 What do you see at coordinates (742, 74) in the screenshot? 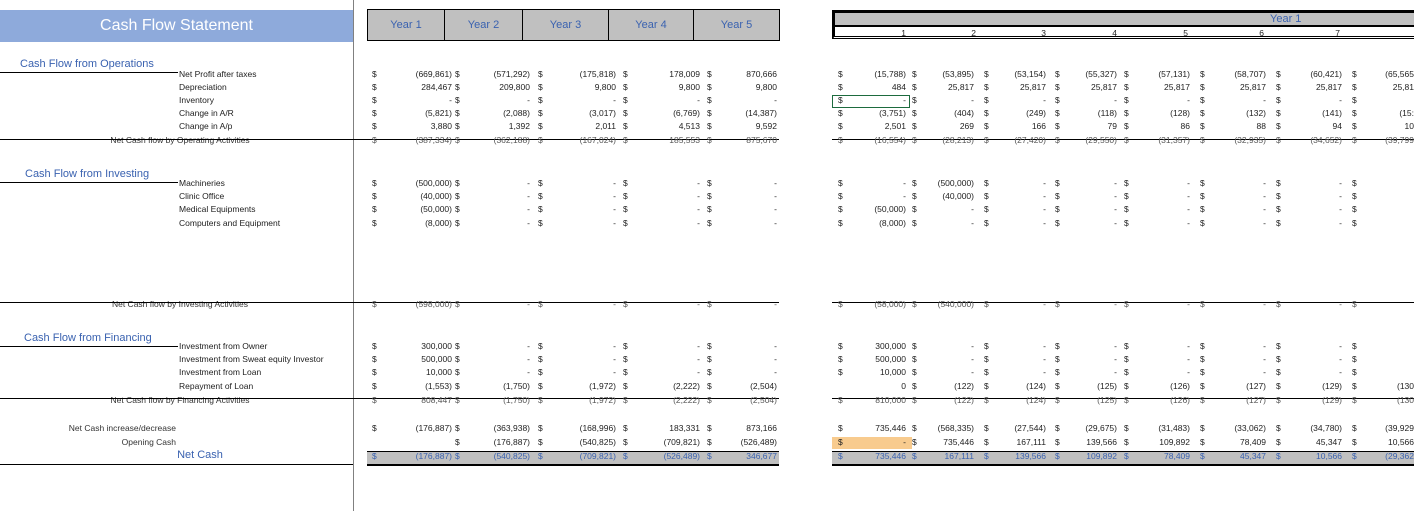
I see `annual-cell-npat: 870,666` at bounding box center [742, 74].